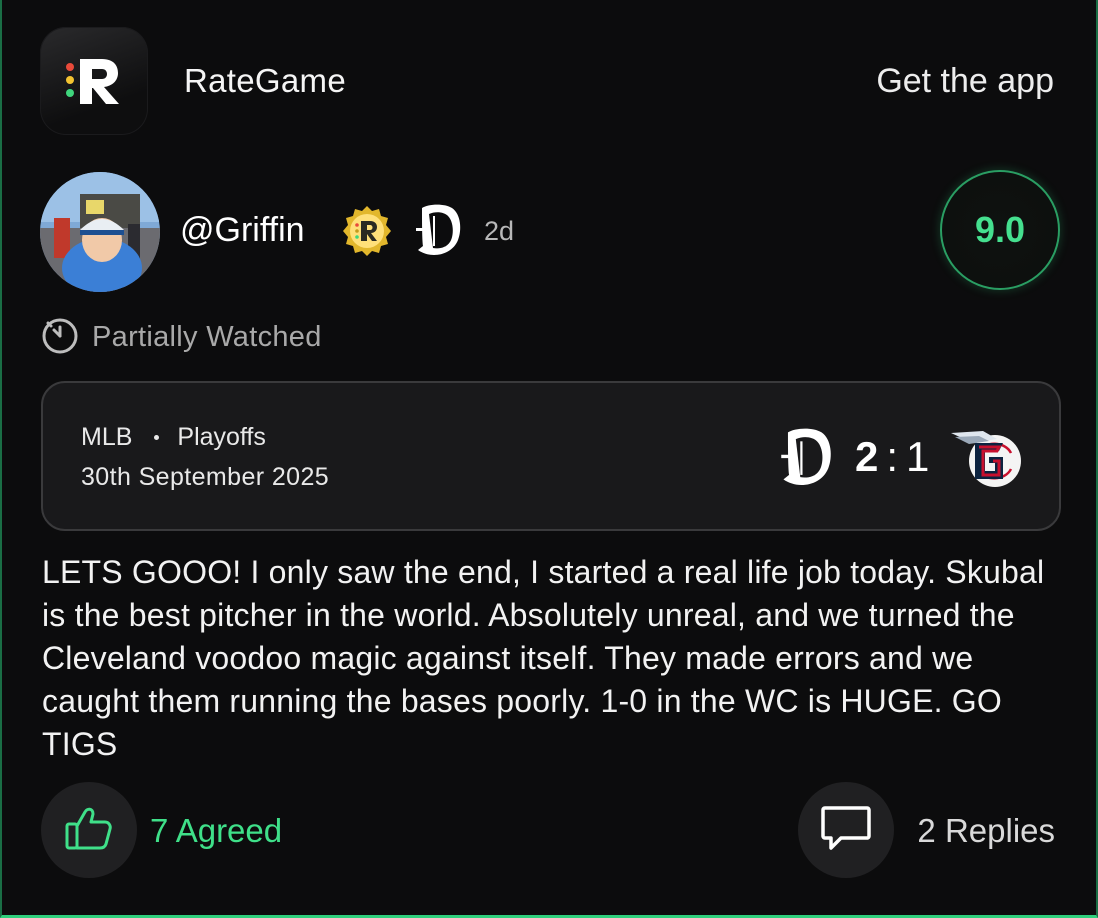  What do you see at coordinates (965, 81) in the screenshot?
I see `get-the-app-link: Get the app` at bounding box center [965, 81].